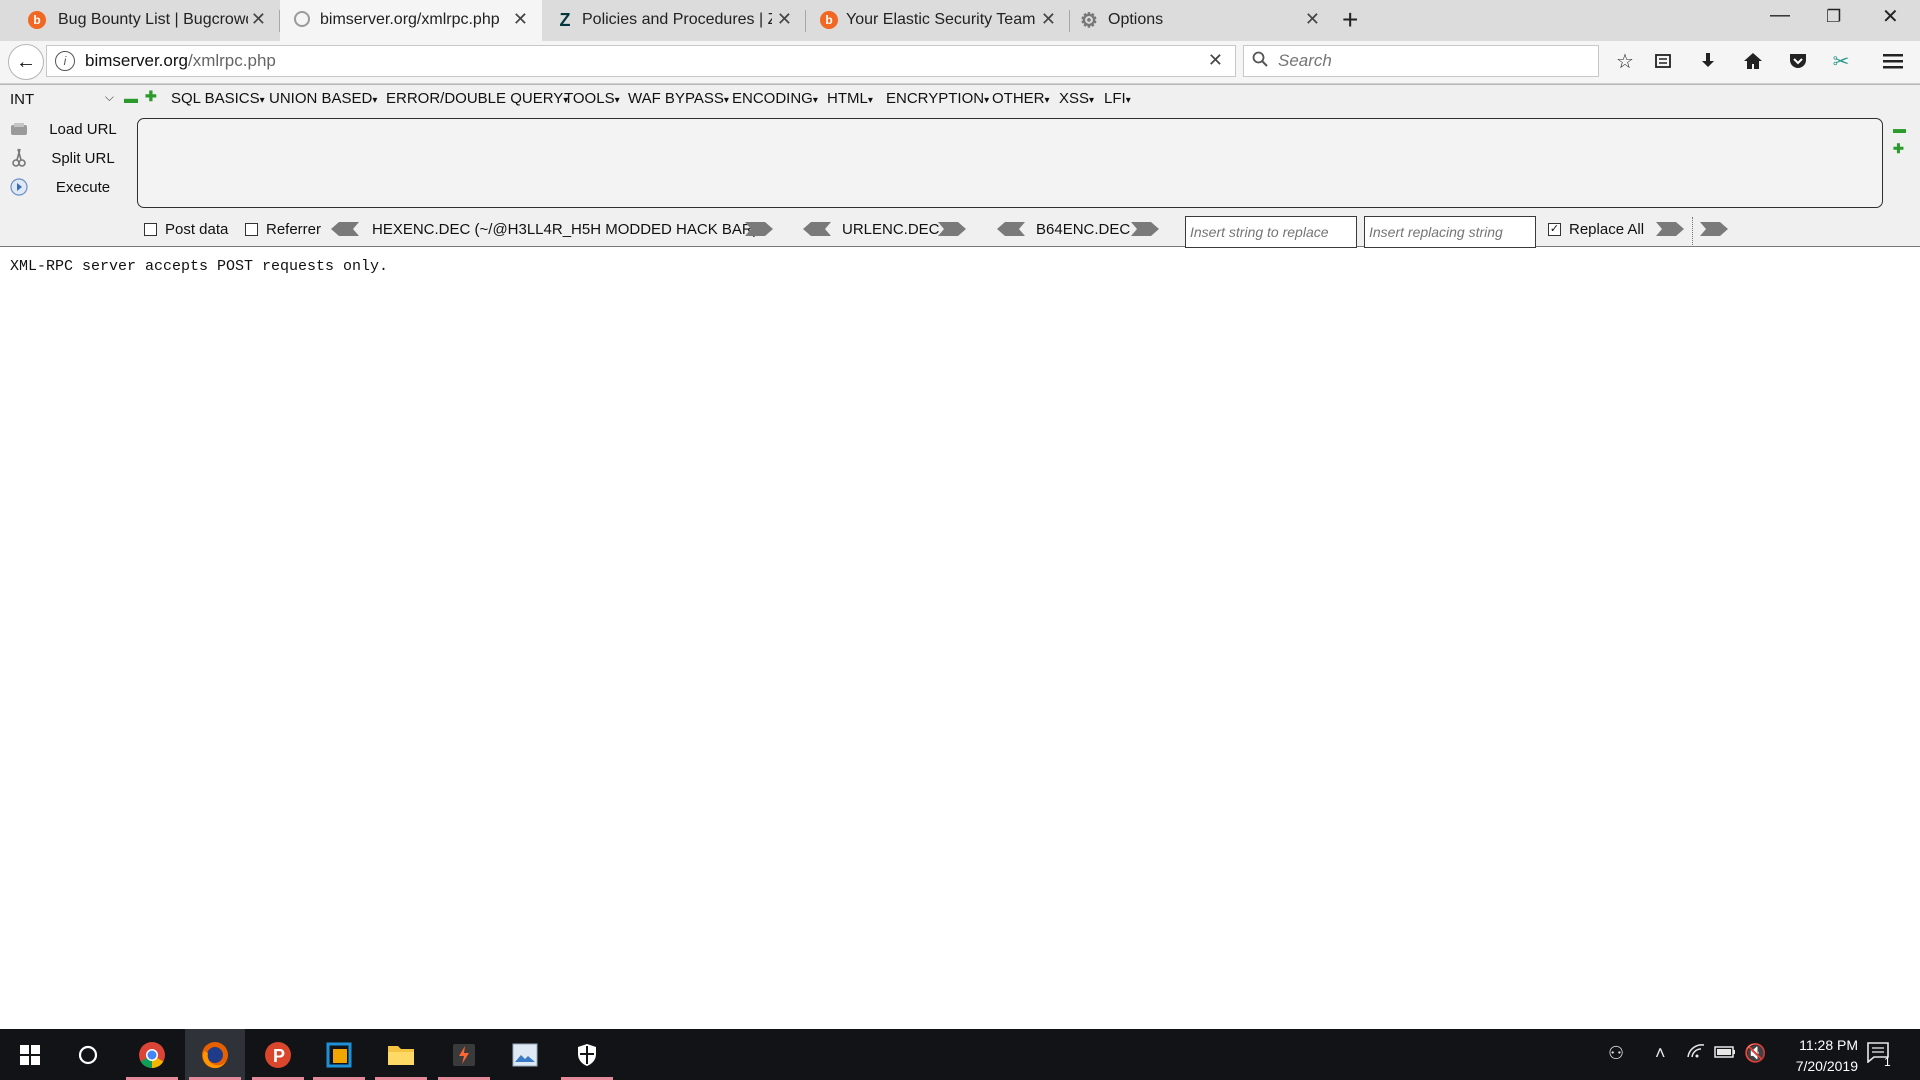 This screenshot has height=1080, width=1920. What do you see at coordinates (641, 61) in the screenshot?
I see `address-bar: i bimserver.org/xmlrpc.php ✕` at bounding box center [641, 61].